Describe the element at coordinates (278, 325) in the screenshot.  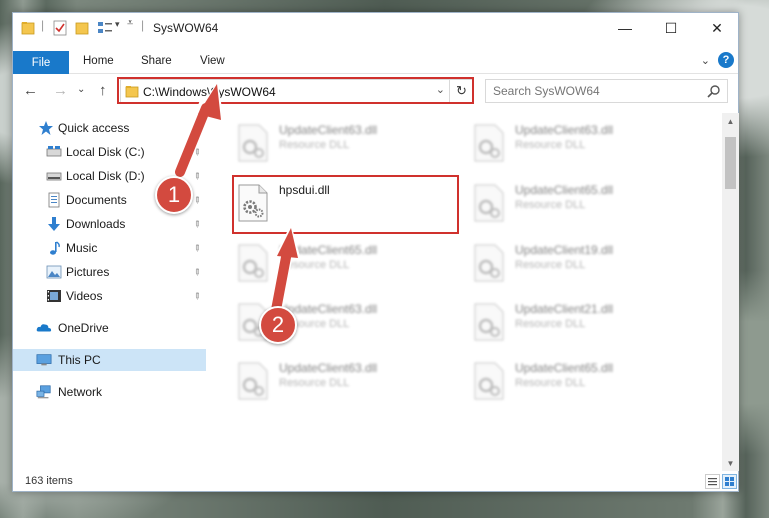
I see `step-2-badge: 2` at that location.